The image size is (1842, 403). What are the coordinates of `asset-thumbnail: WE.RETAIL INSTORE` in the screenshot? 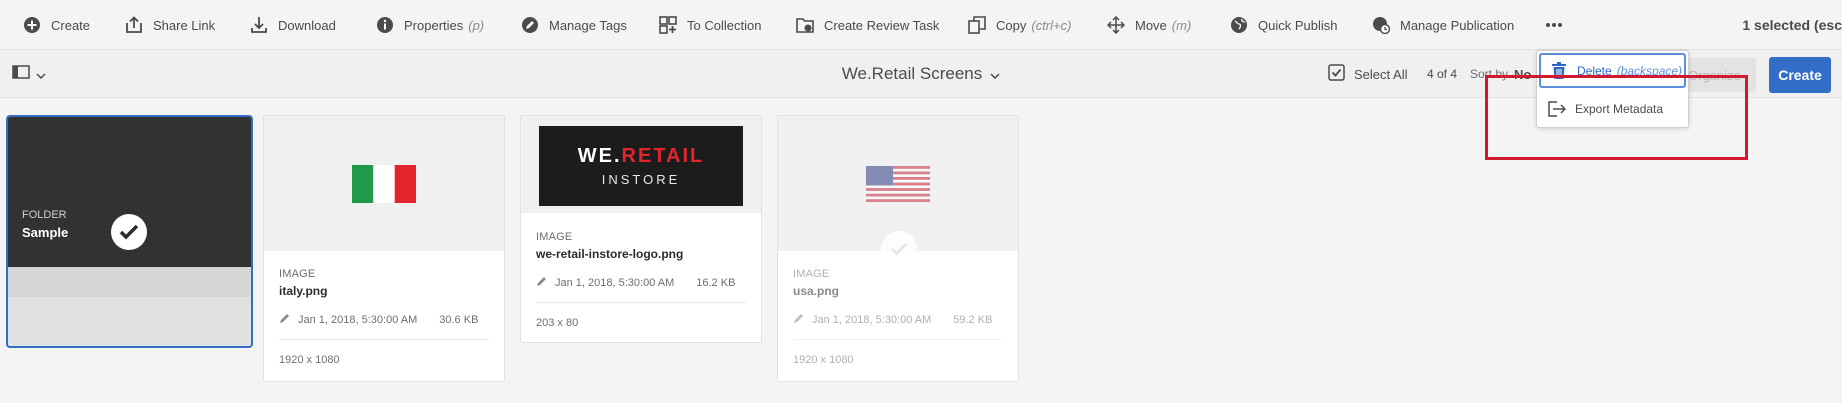 It's located at (641, 164).